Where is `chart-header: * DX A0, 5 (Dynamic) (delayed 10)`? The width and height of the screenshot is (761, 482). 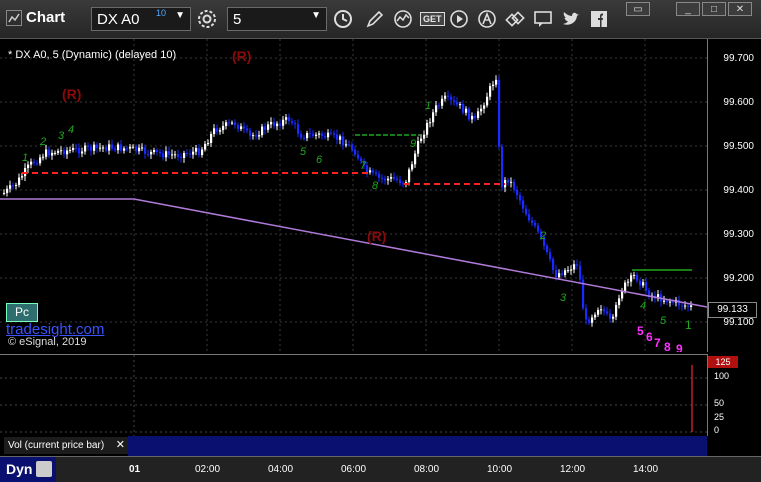
chart-header: * DX A0, 5 (Dynamic) (delayed 10) is located at coordinates (92, 55).